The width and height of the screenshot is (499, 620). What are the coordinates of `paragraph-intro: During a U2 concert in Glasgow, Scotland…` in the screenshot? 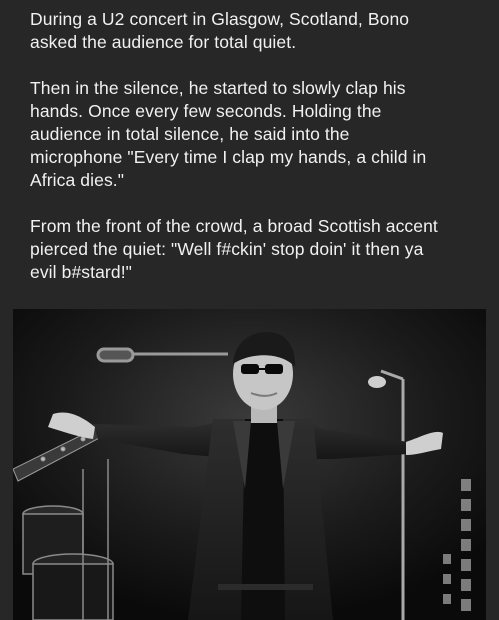 It's located at (220, 30).